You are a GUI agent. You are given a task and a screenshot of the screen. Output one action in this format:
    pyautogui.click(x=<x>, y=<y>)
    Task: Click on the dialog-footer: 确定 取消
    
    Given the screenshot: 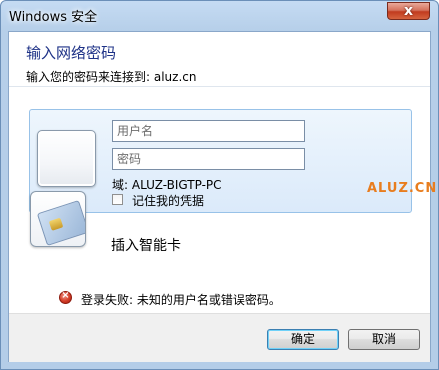 What is the action you would take?
    pyautogui.click(x=219, y=337)
    